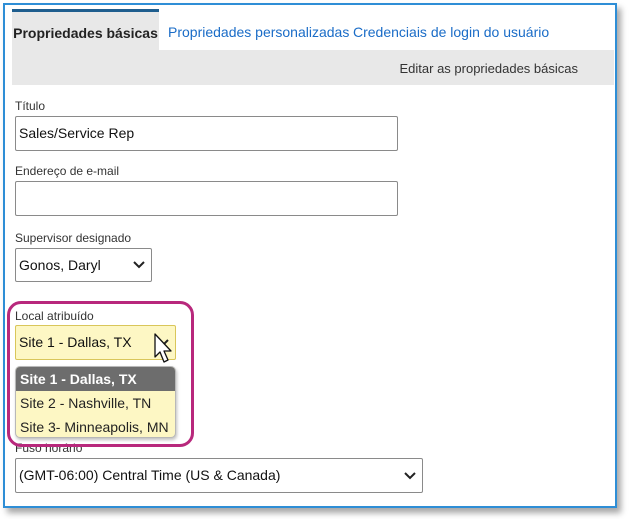  I want to click on supervisor-label: Supervisor designado, so click(73, 238).